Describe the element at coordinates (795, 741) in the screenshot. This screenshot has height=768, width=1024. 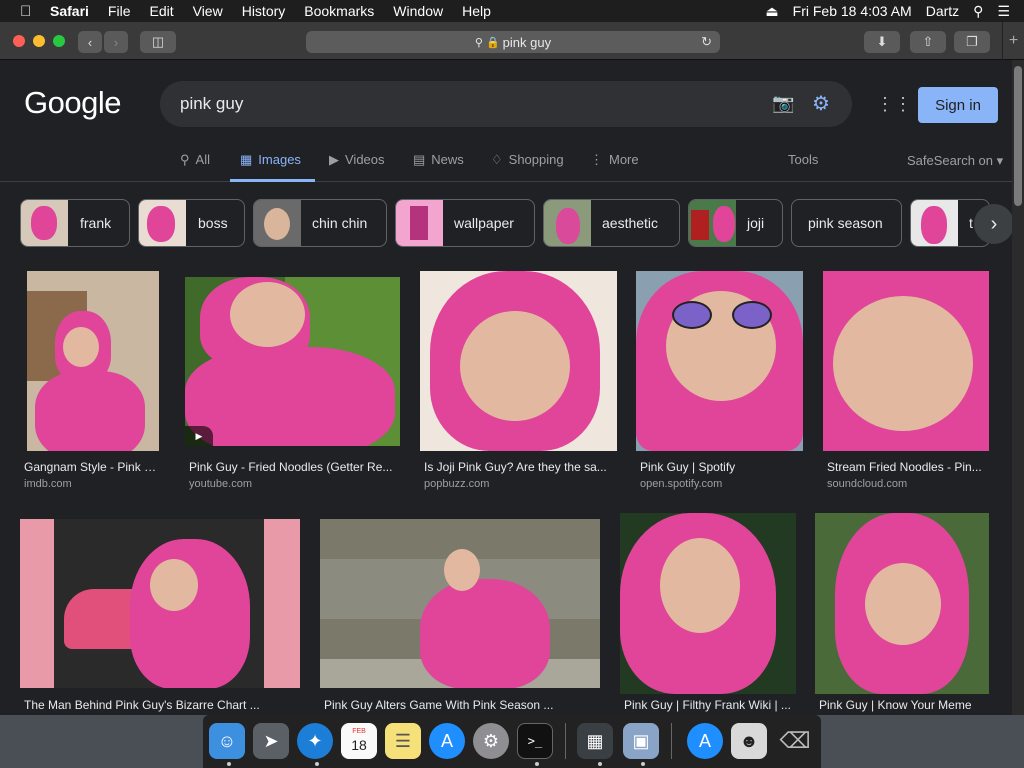
I see `trash-icon: ⌫` at that location.